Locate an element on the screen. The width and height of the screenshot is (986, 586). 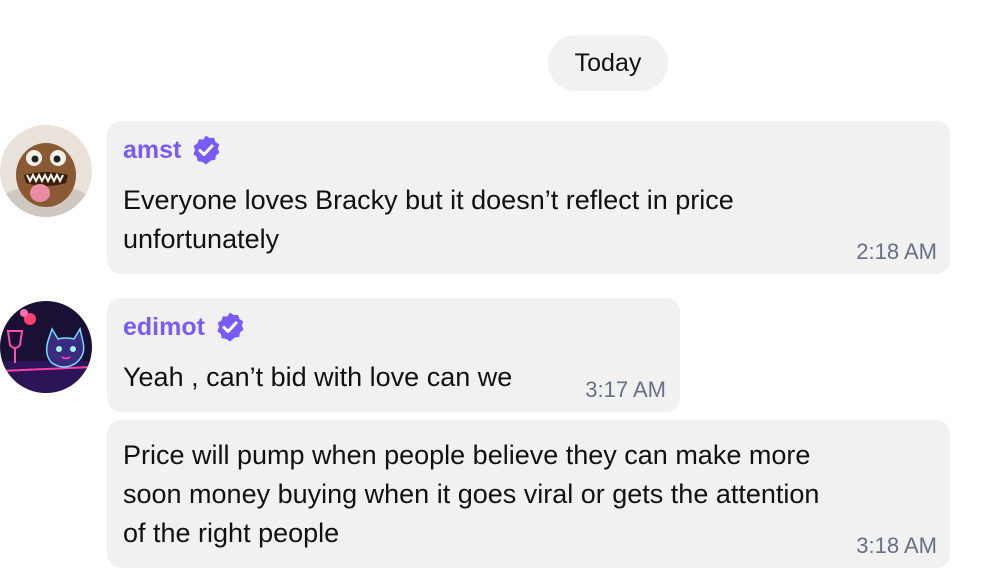
message-line: unfortunately is located at coordinates (201, 239).